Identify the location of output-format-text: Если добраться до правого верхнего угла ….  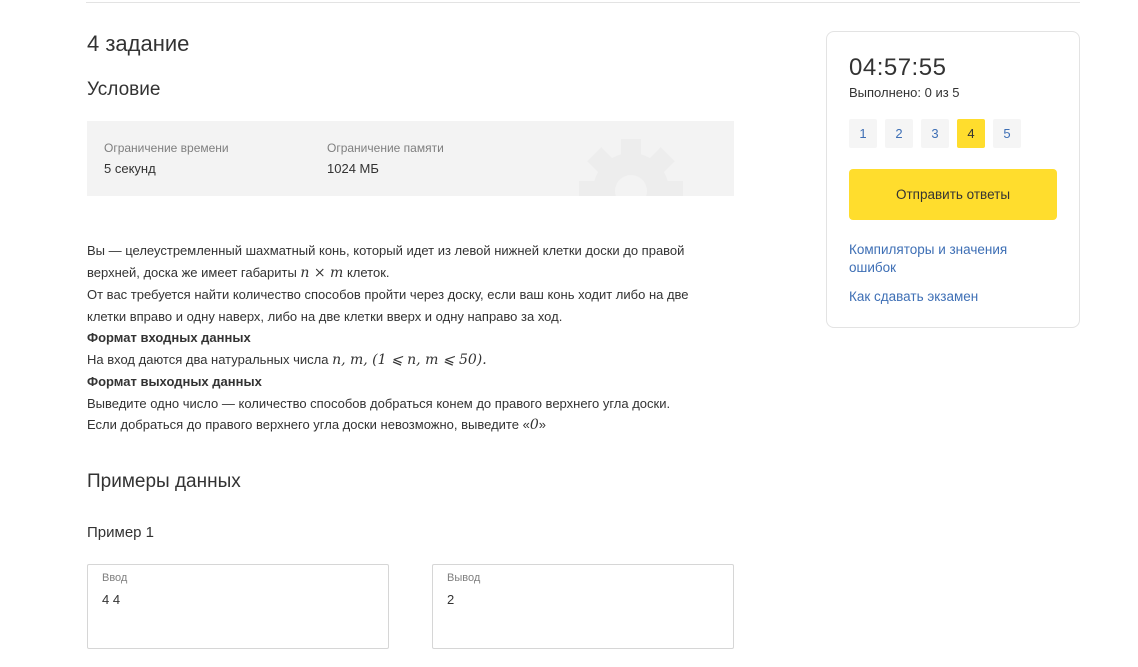
(412, 425).